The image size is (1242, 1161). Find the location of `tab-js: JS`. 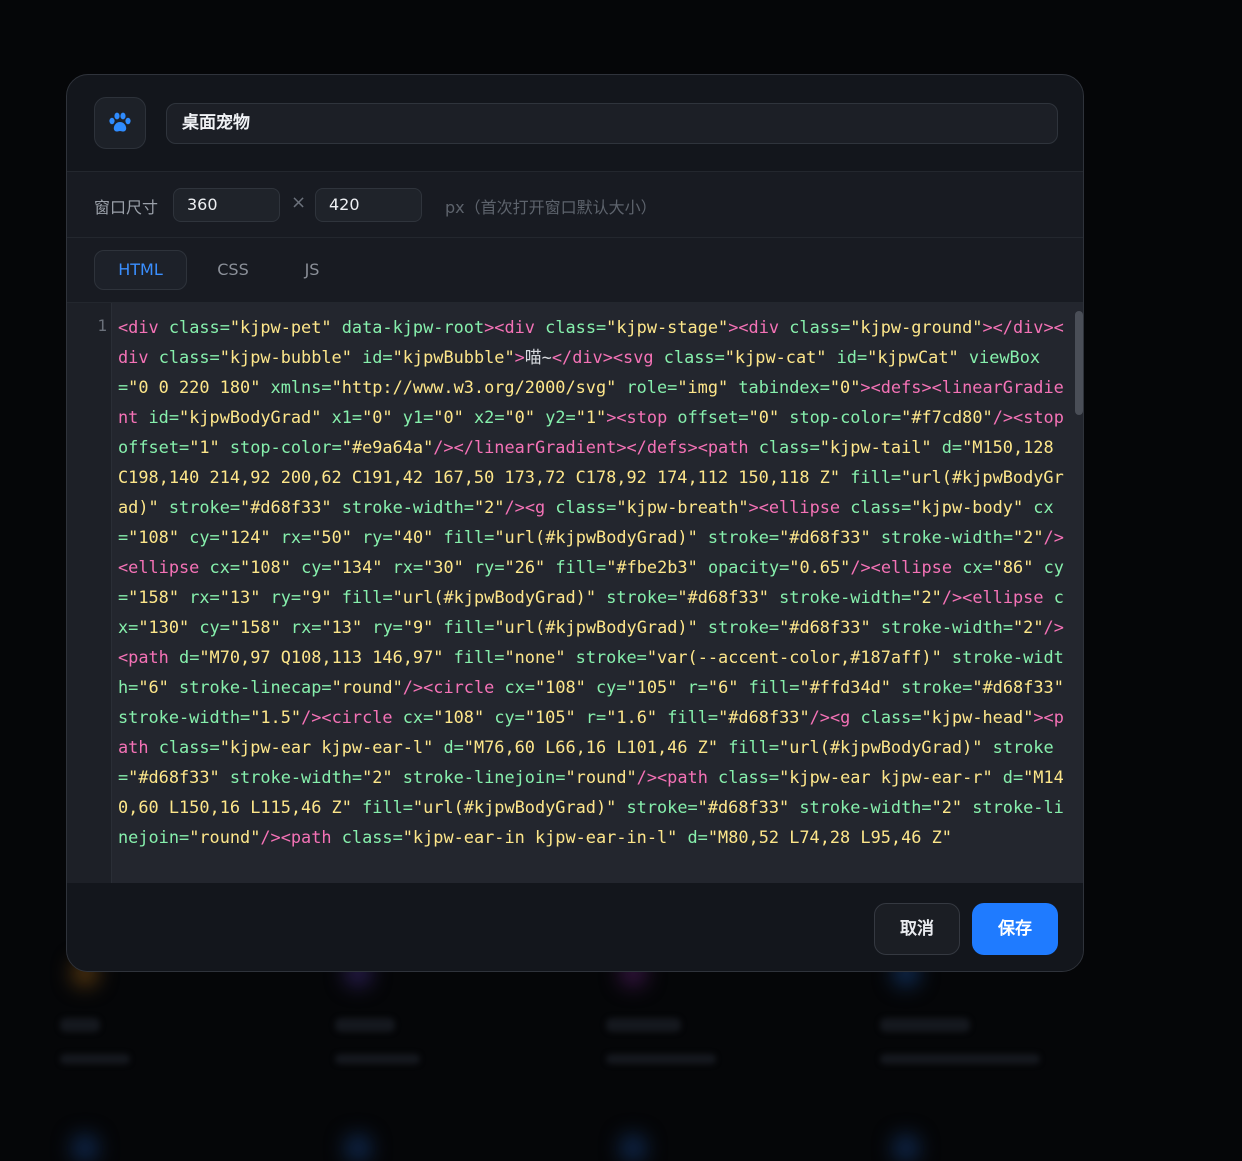

tab-js: JS is located at coordinates (312, 270).